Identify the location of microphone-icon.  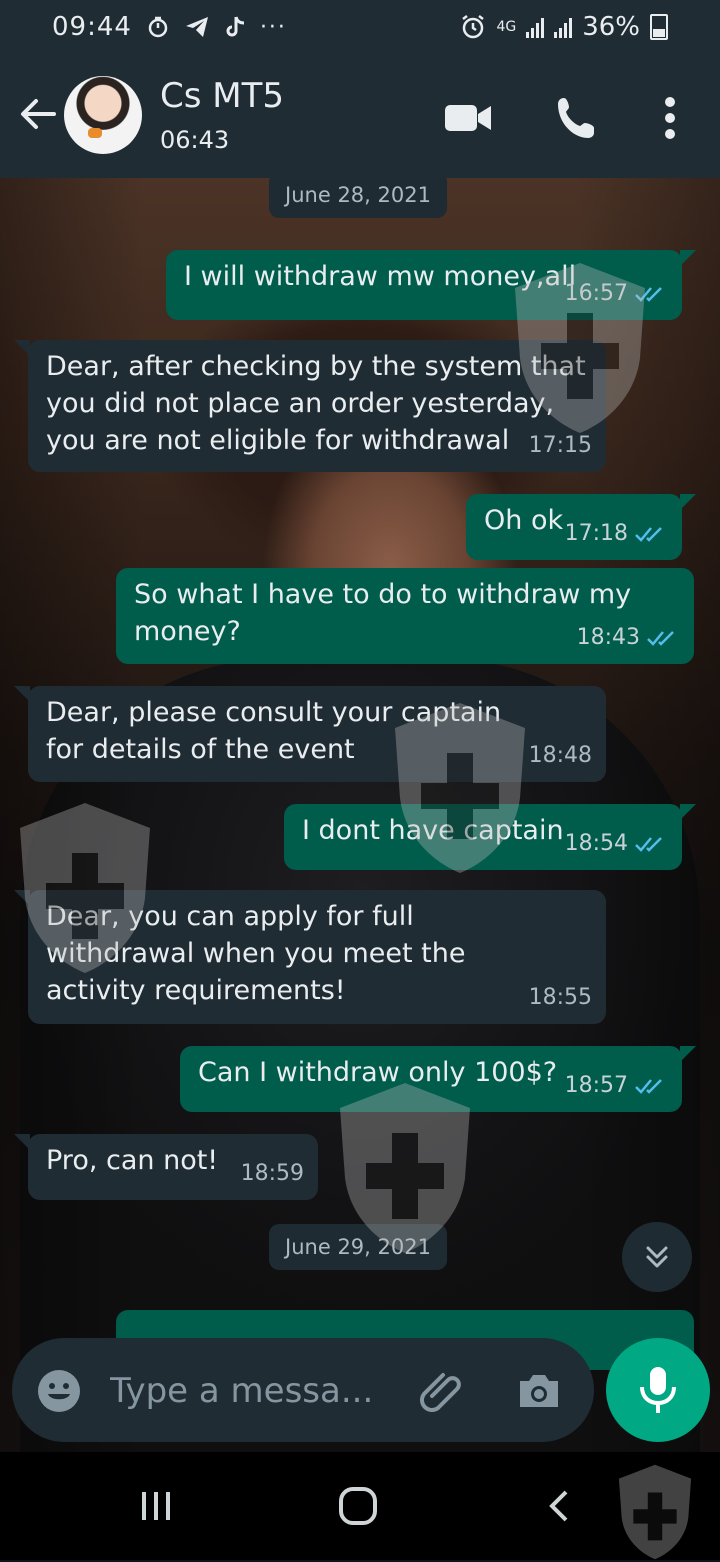
(658, 1390).